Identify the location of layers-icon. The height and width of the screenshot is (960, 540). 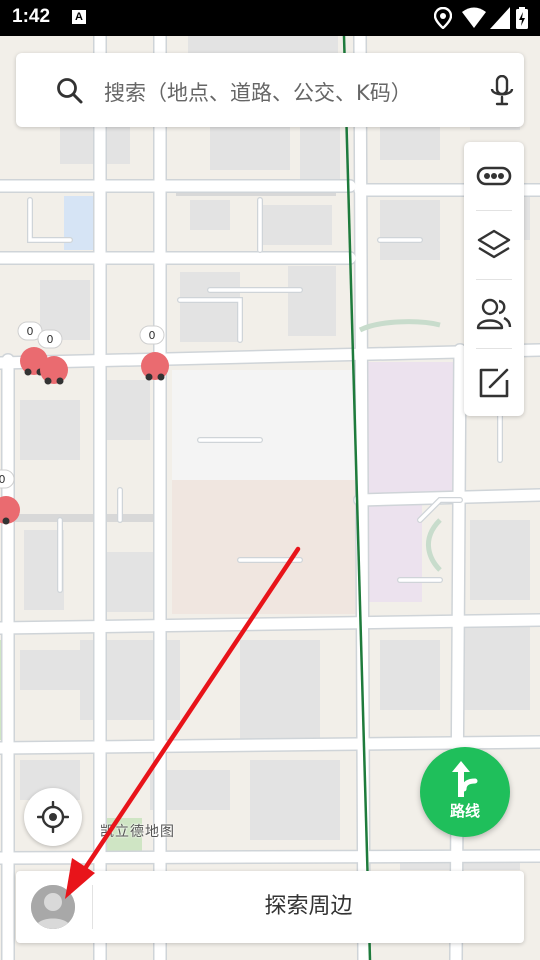
(494, 244).